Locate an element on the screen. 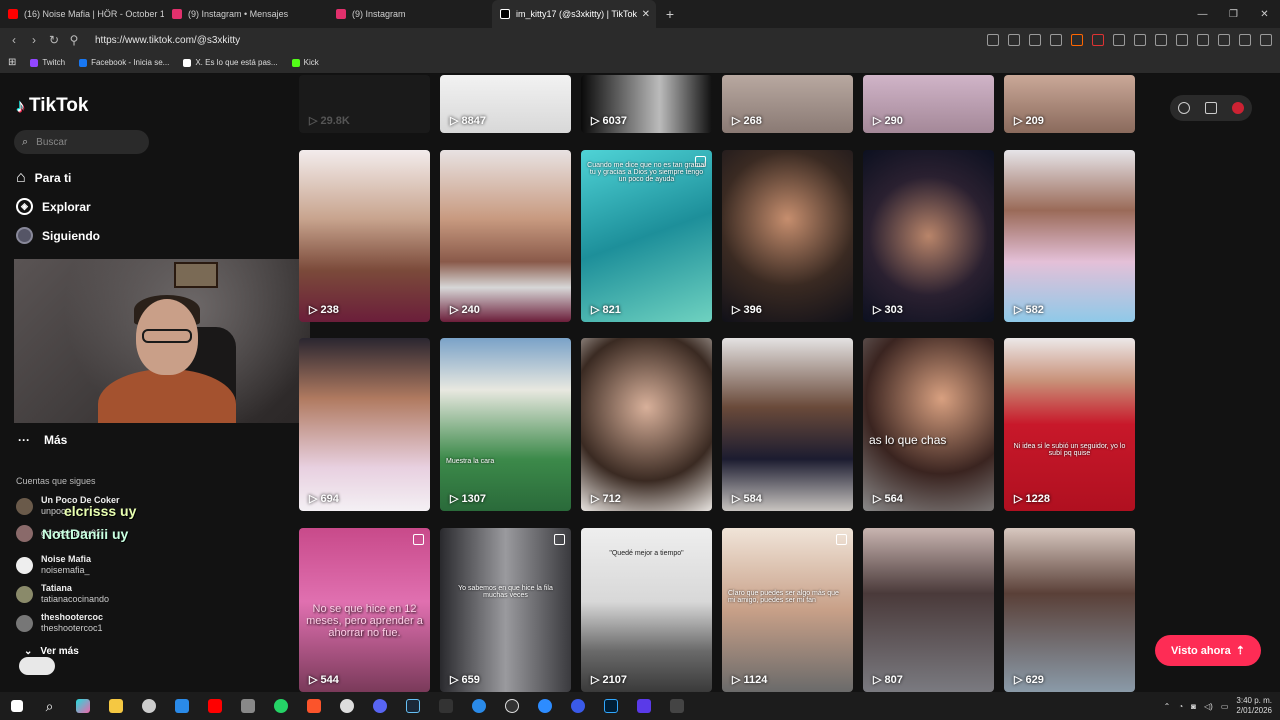 The height and width of the screenshot is (720, 1280). translate-icon is located at coordinates (1035, 40).